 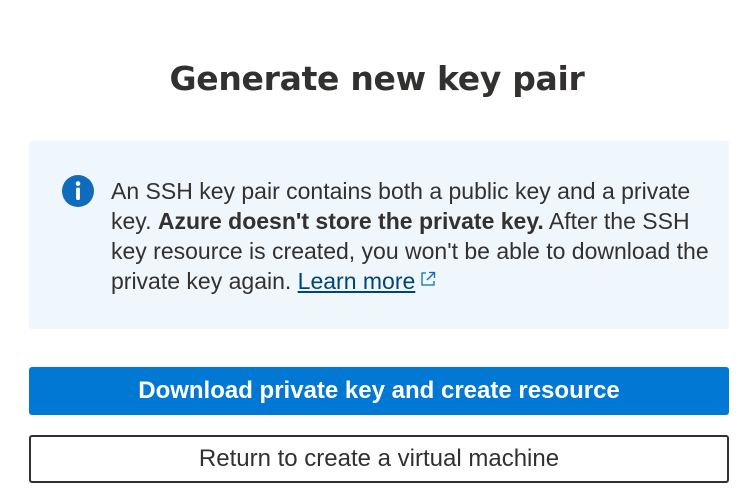 I want to click on info-text-bold: Azure doesn't store the private key., so click(x=350, y=221).